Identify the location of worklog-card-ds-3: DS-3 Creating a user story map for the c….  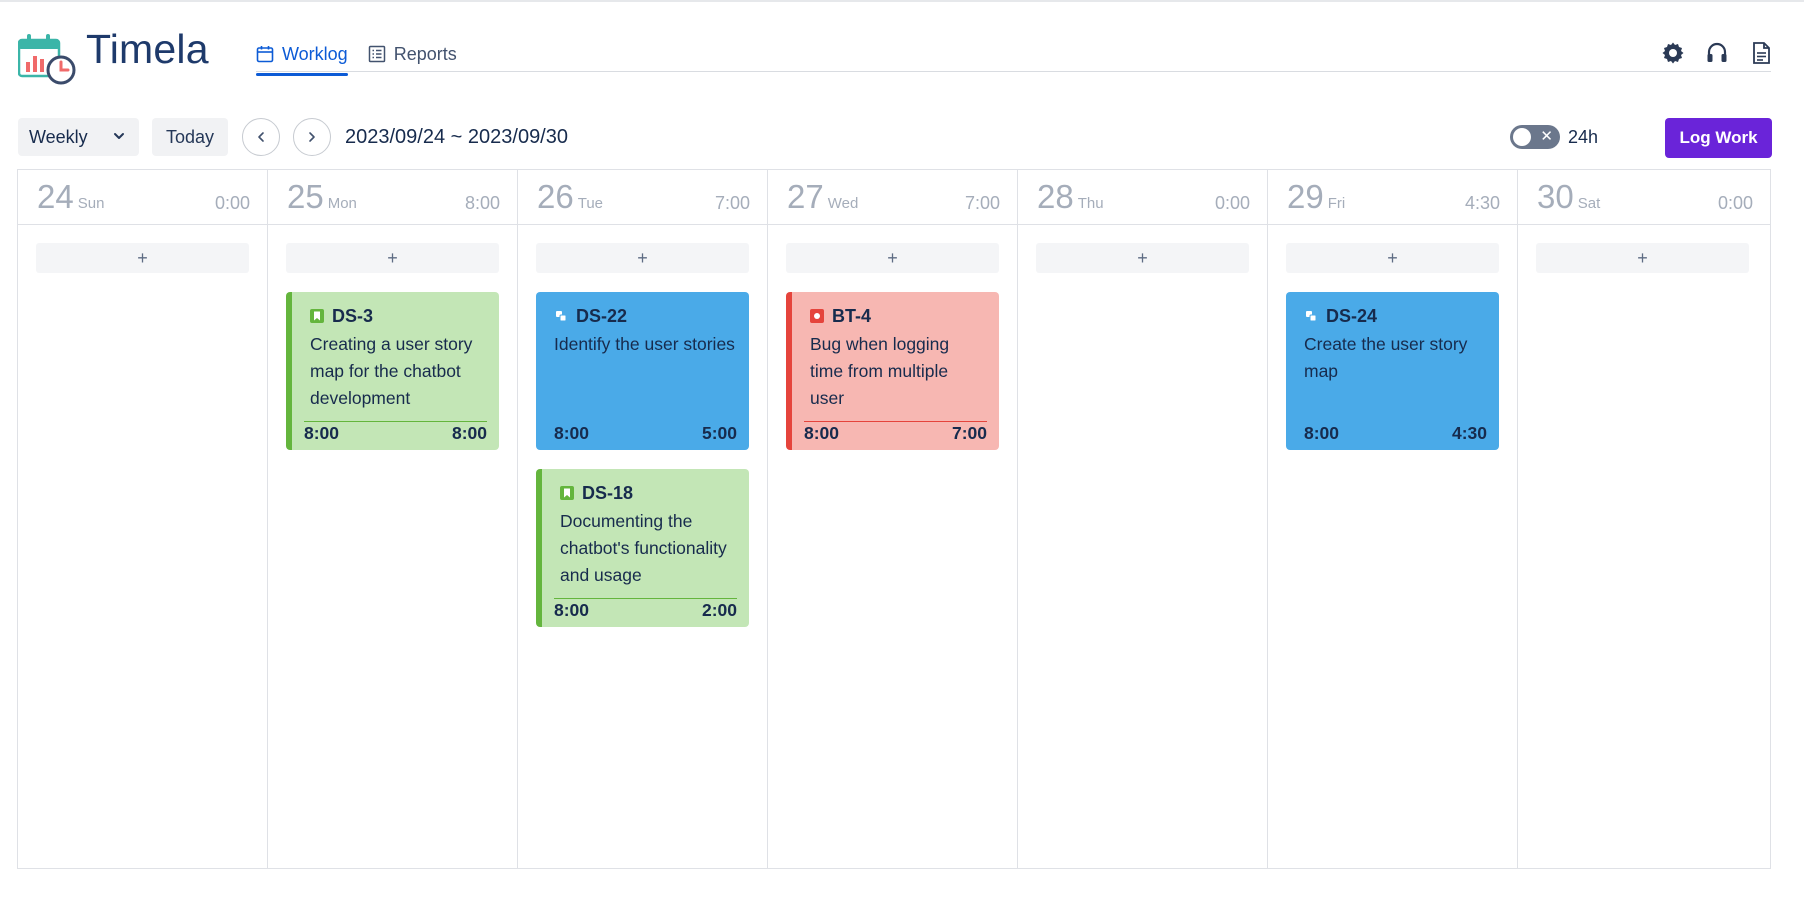
(392, 371).